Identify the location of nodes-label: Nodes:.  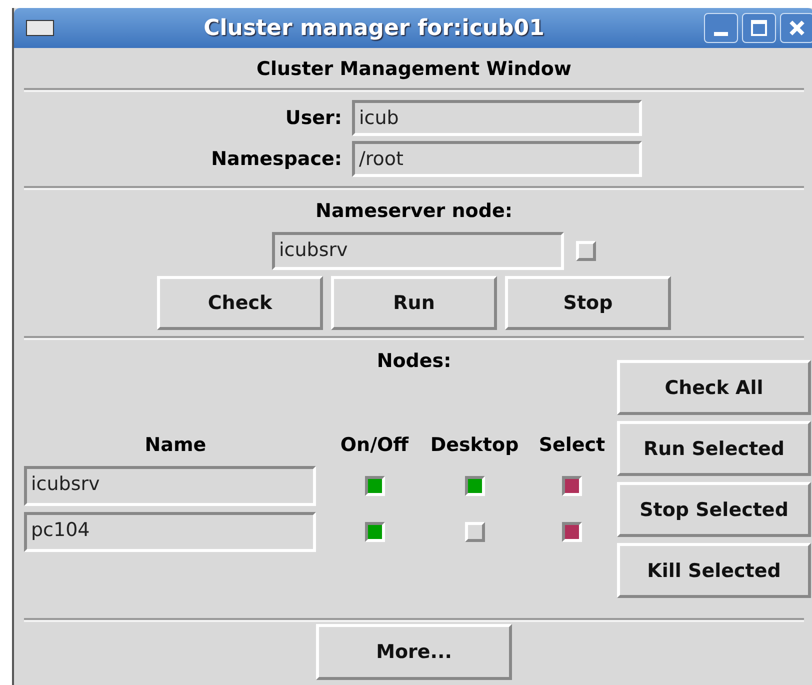
(414, 361).